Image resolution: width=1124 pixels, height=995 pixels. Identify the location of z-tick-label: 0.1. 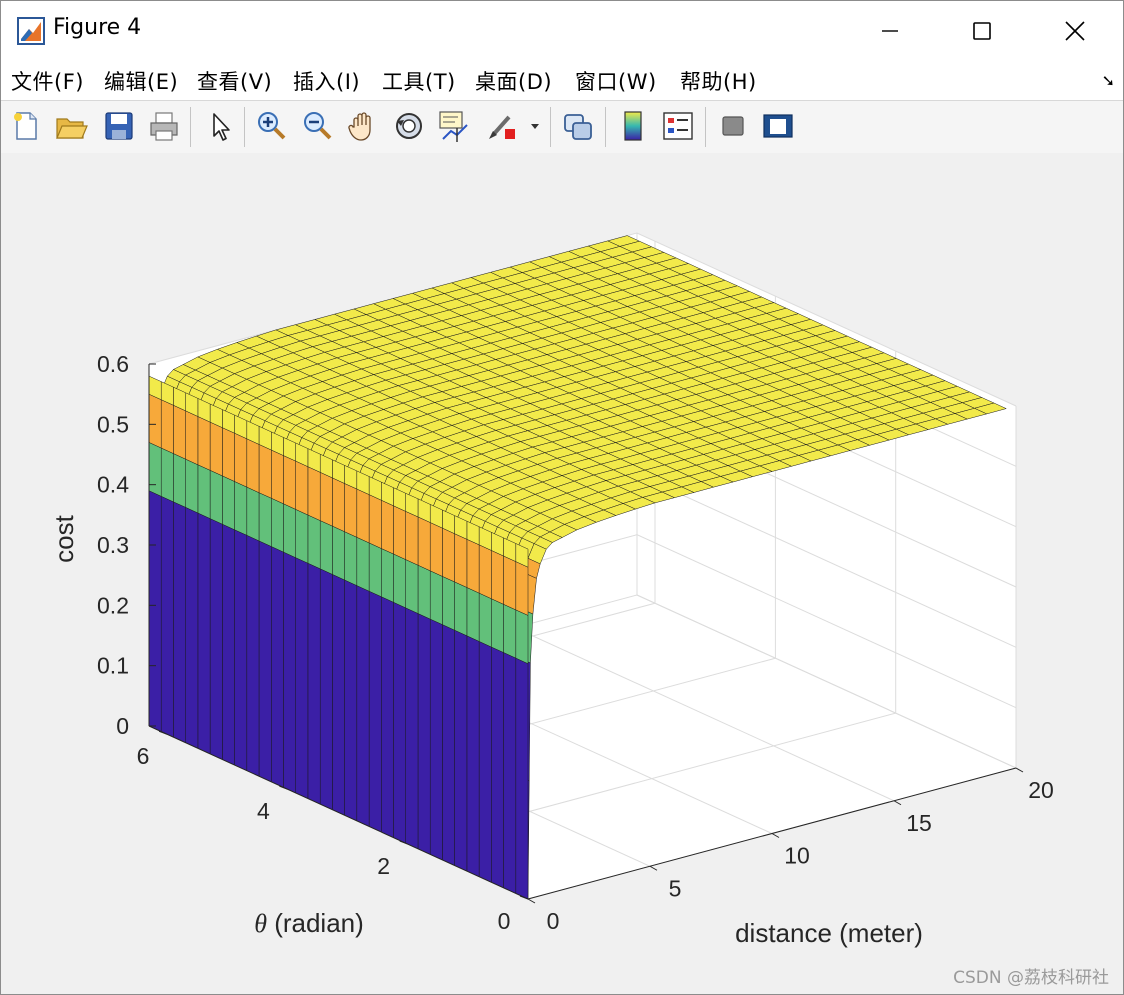
(113, 666).